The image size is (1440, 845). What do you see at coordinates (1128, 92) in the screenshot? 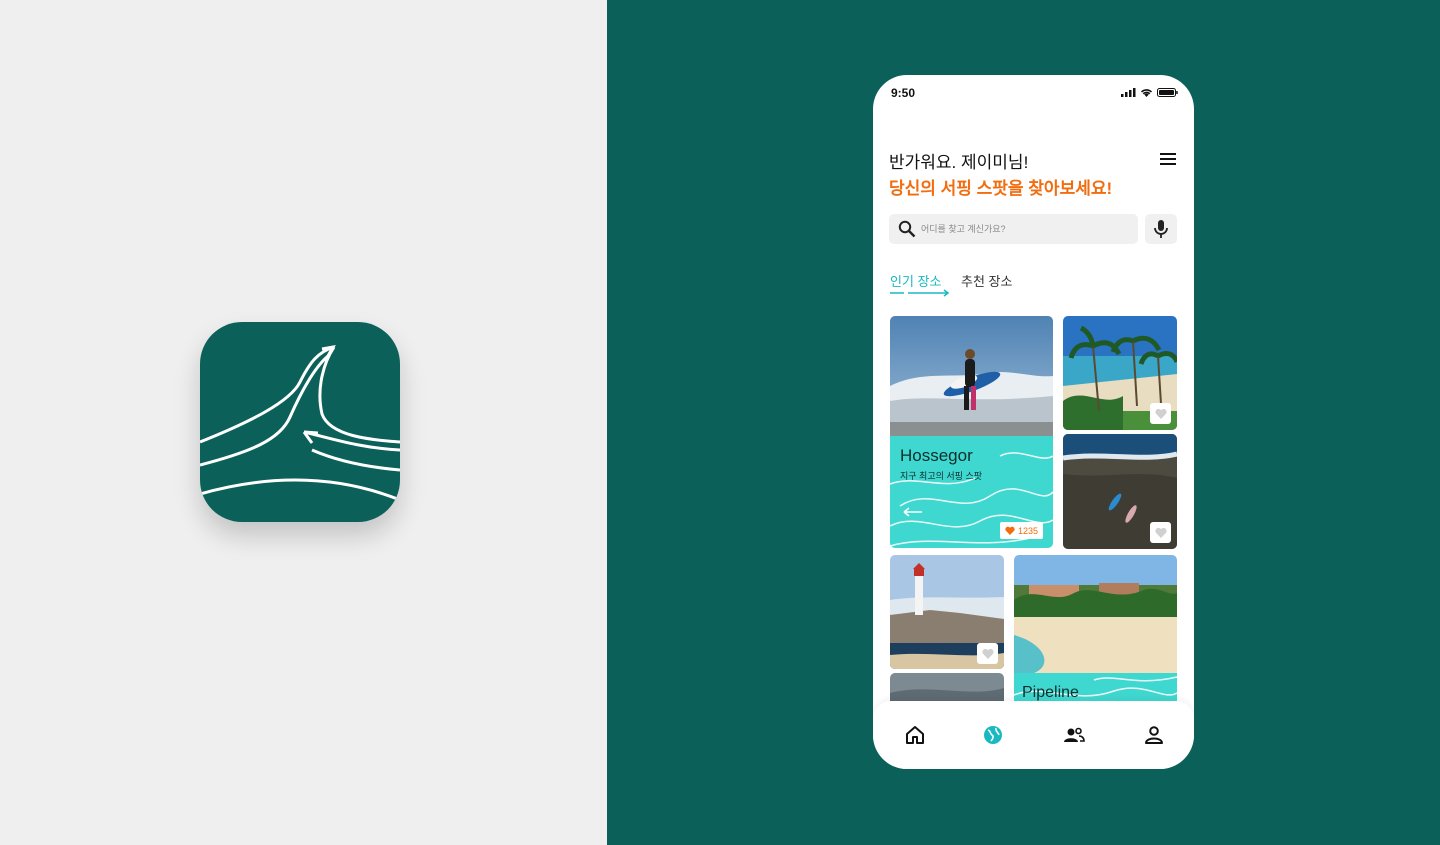
I see `signal-icon` at bounding box center [1128, 92].